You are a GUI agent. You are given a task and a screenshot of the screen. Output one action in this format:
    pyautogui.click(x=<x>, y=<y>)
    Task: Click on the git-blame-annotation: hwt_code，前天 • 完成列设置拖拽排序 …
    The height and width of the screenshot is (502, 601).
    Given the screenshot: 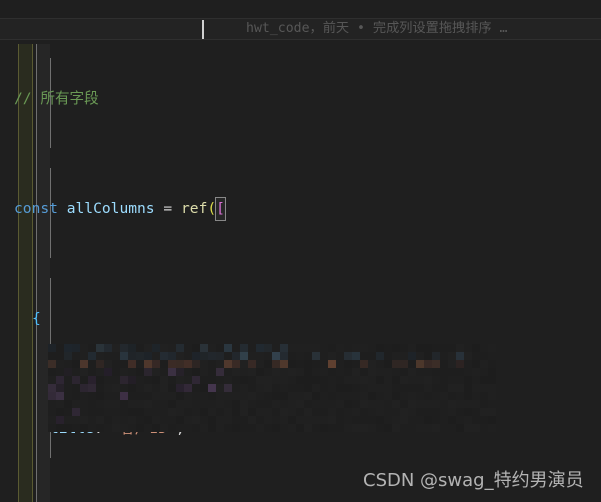 What is the action you would take?
    pyautogui.click(x=376, y=29)
    